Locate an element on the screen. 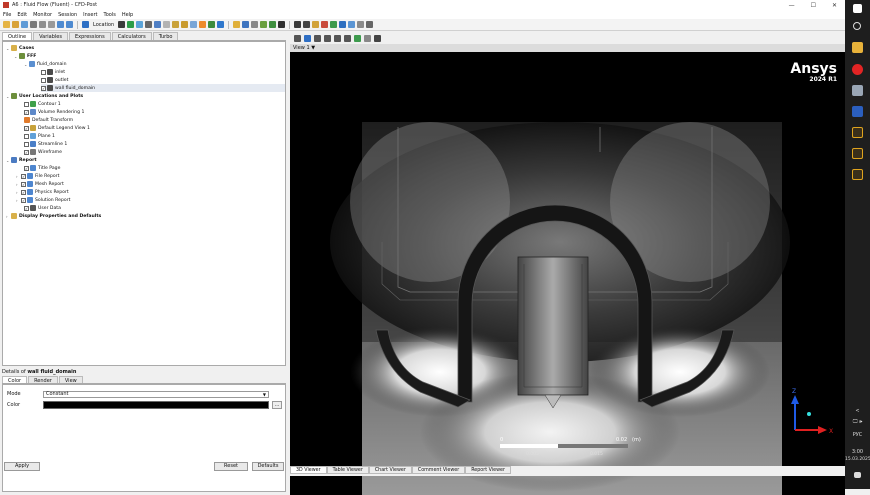 Image resolution: width=870 pixels, height=495 pixels. tree-item-user-locations: ⌄ User Locations and Plots is located at coordinates (44, 96).